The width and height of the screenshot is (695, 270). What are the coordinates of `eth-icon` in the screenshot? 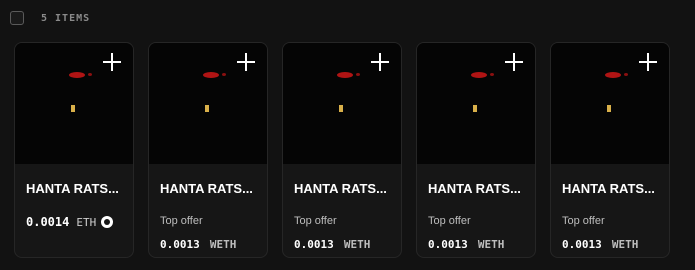 It's located at (107, 222).